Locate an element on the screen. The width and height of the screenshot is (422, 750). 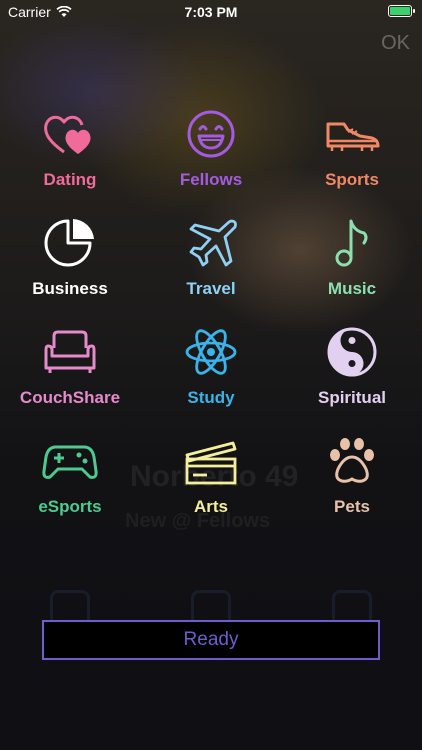
category-couchshare: CouchShare is located at coordinates (70, 374).